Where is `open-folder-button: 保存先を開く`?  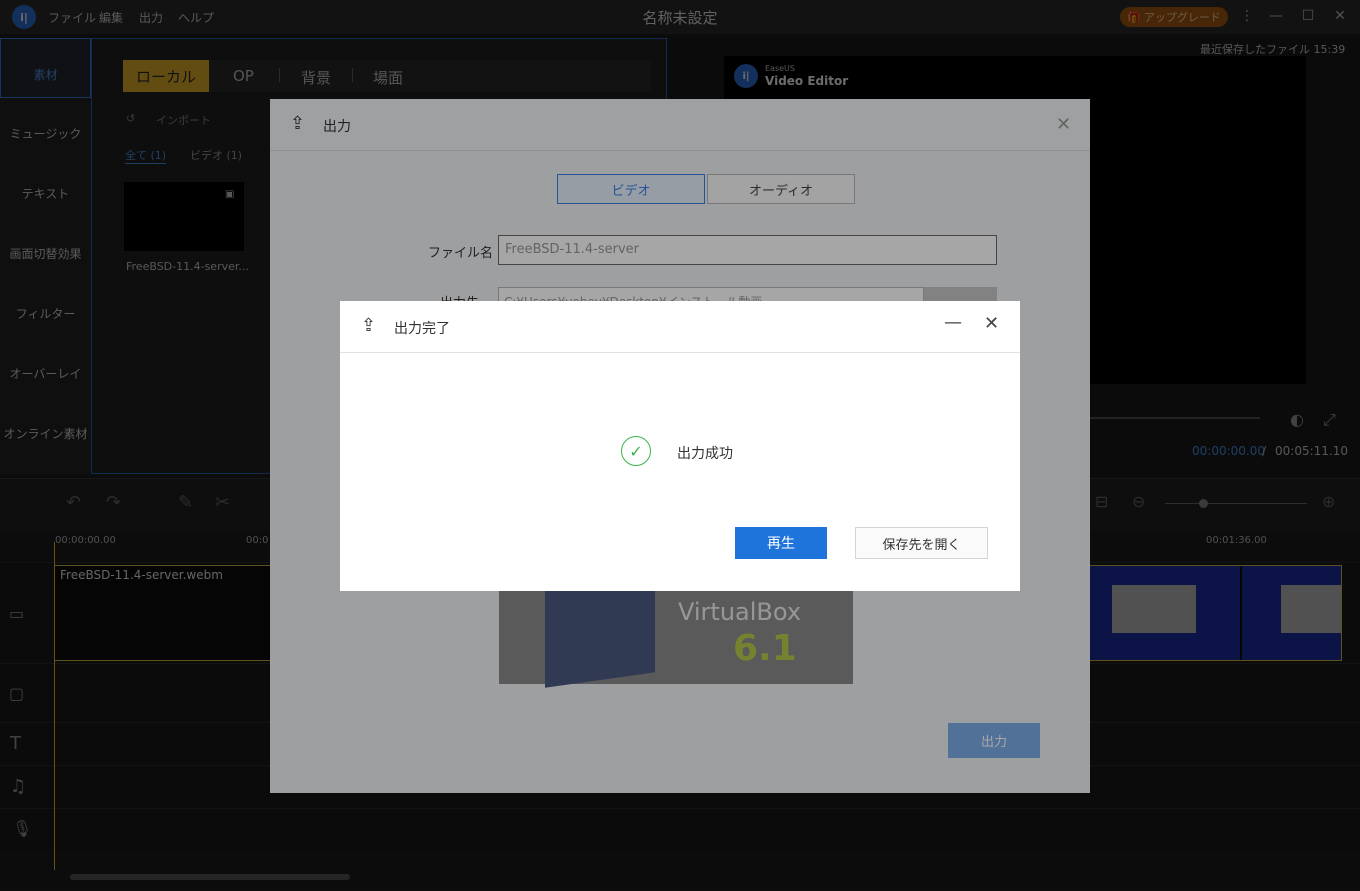
open-folder-button: 保存先を開く is located at coordinates (921, 543).